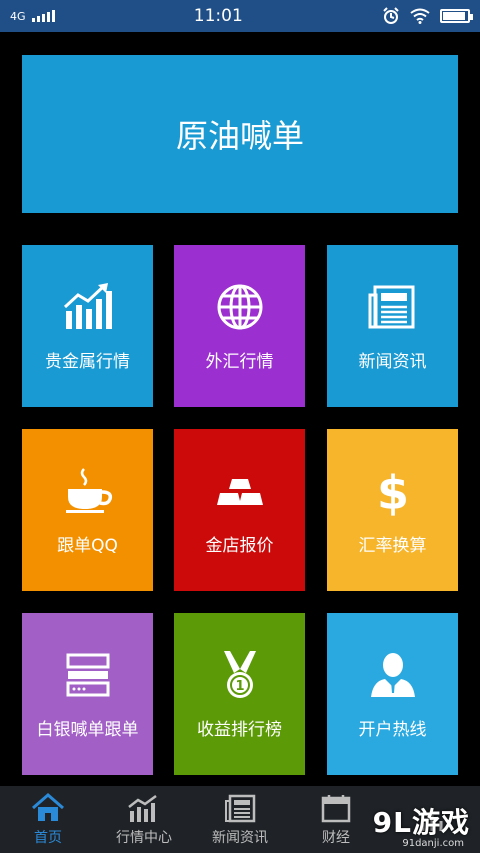 Image resolution: width=480 pixels, height=853 pixels. I want to click on tile-news: 新闻资讯, so click(392, 326).